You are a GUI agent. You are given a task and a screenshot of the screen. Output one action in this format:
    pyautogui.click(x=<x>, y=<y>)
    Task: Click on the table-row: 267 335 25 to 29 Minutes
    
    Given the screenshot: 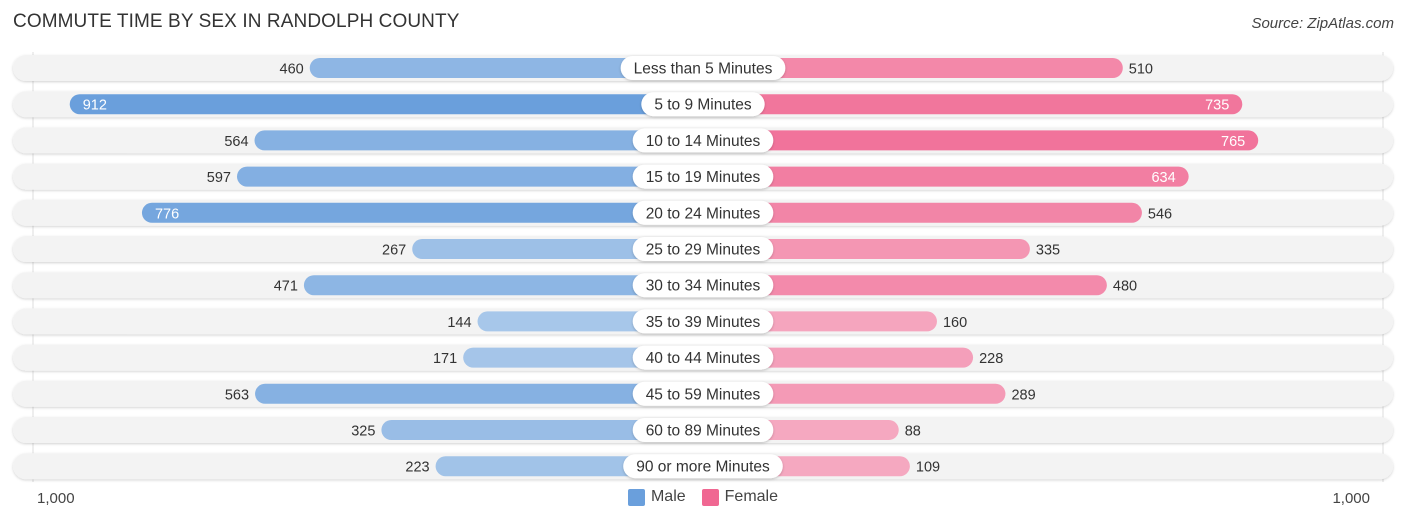 What is the action you would take?
    pyautogui.click(x=703, y=249)
    